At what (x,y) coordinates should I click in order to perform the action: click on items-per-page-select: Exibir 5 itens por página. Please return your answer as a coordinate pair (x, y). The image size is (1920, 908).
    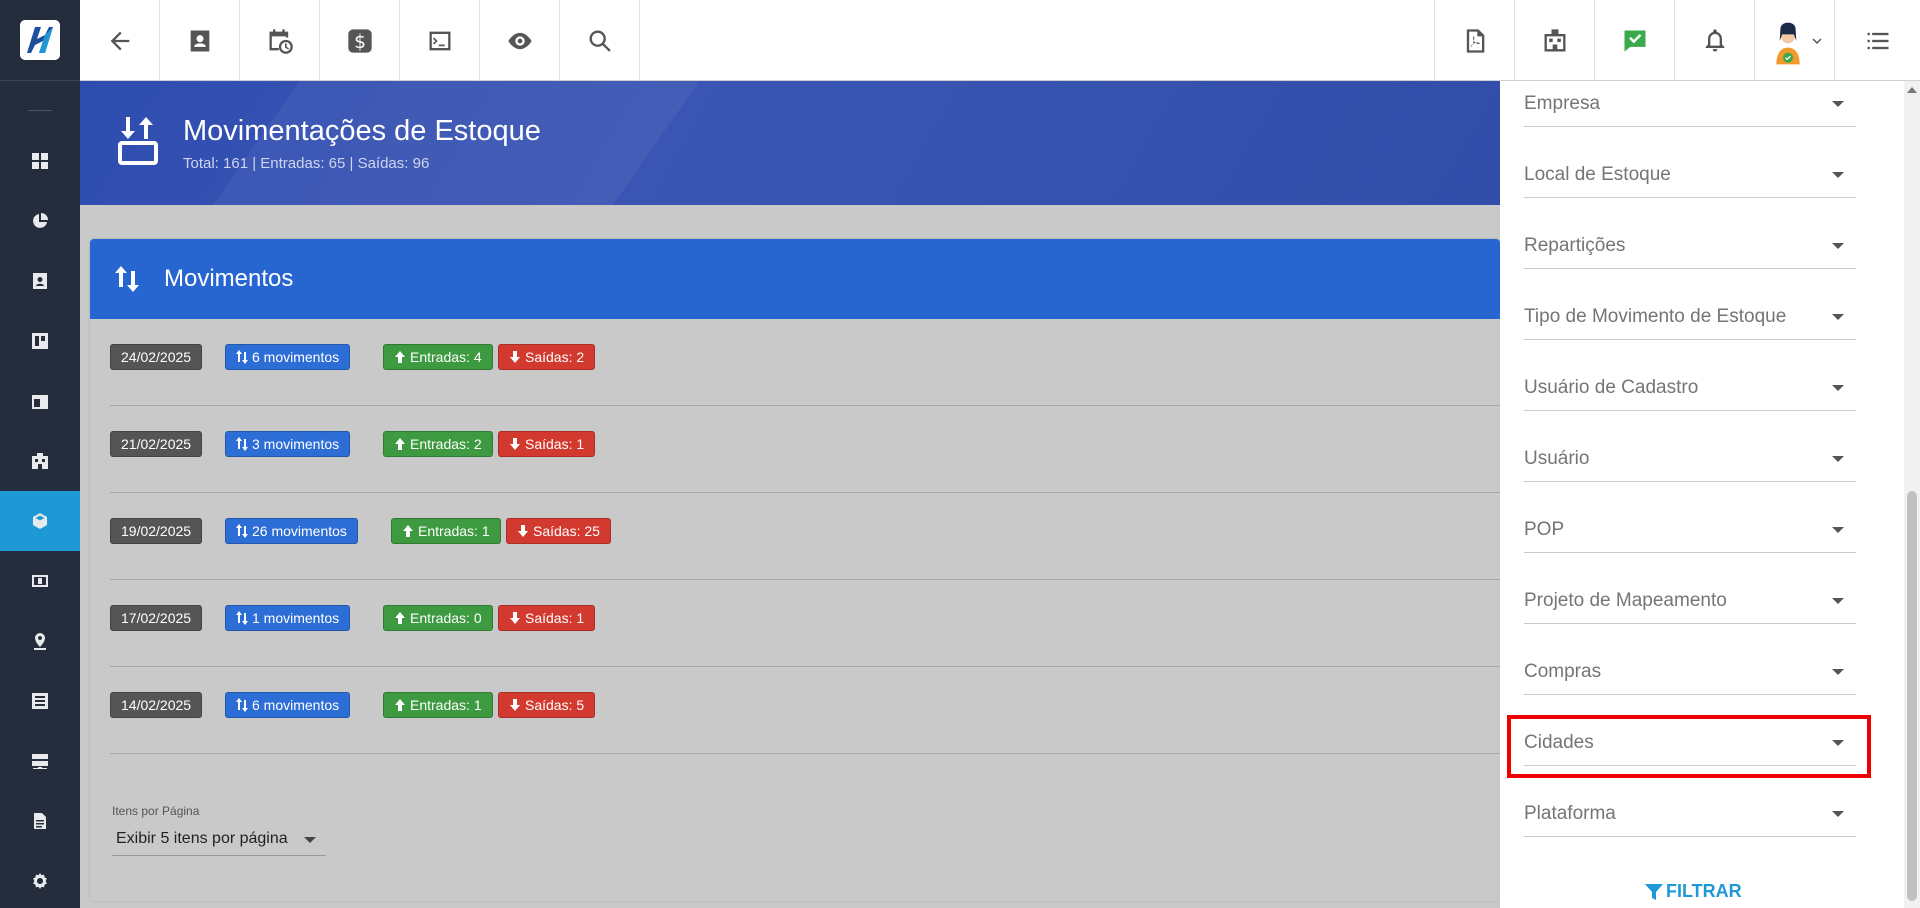
    Looking at the image, I should click on (219, 839).